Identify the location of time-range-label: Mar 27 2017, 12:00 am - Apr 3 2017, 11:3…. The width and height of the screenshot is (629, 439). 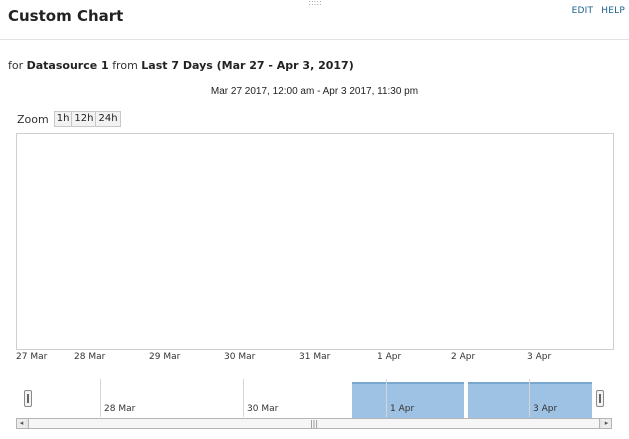
(314, 91).